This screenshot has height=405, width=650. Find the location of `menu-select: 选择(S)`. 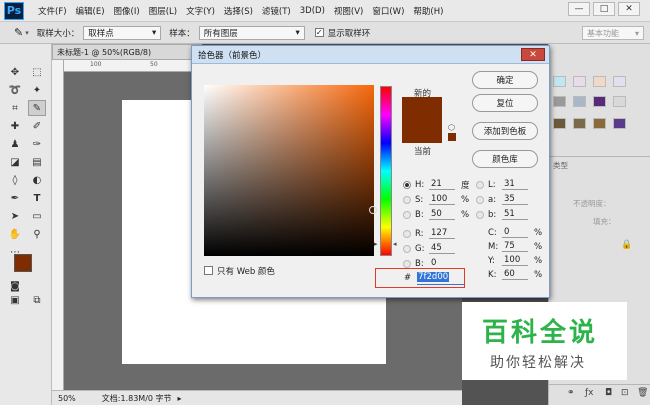

menu-select: 选择(S) is located at coordinates (238, 11).